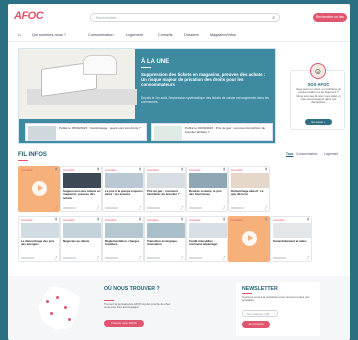 The image size is (358, 340). Describe the element at coordinates (29, 16) in the screenshot. I see `logo: AFOC` at that location.